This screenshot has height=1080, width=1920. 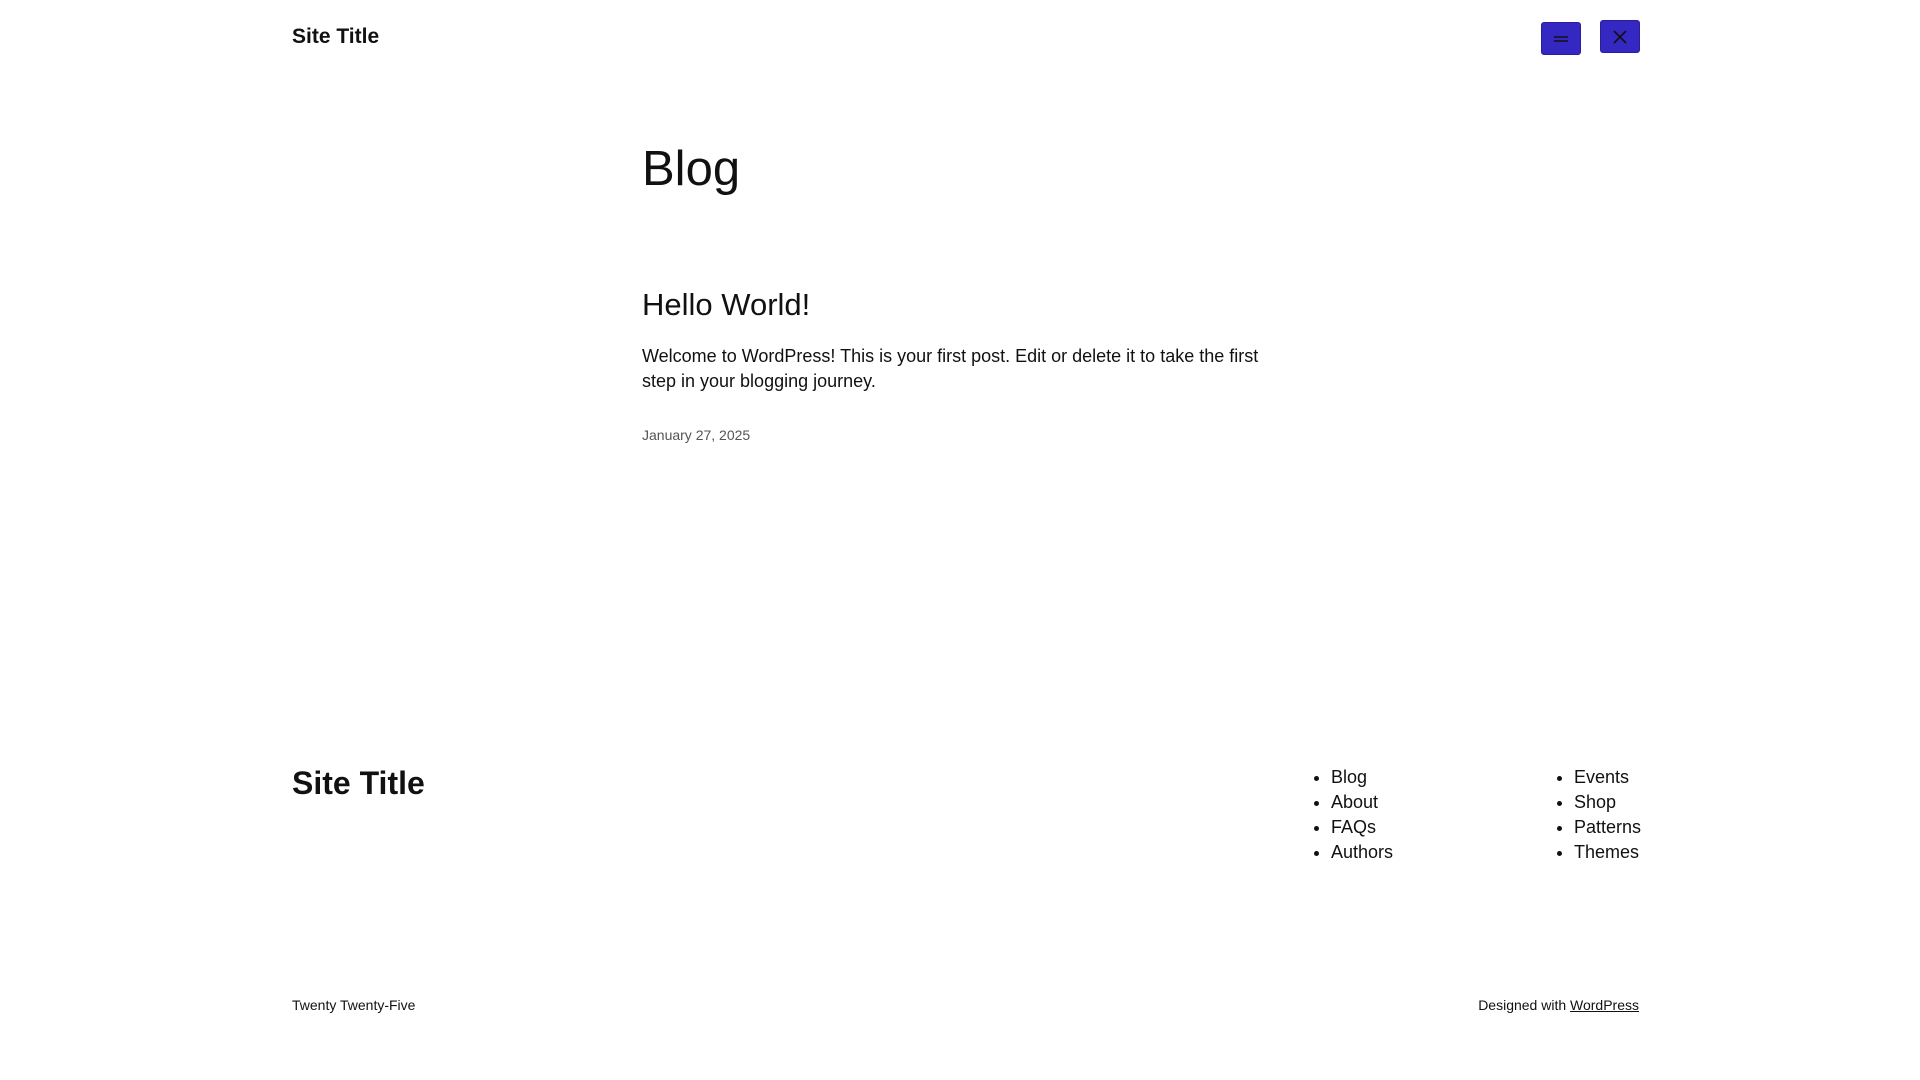 I want to click on close-button, so click(x=1620, y=36).